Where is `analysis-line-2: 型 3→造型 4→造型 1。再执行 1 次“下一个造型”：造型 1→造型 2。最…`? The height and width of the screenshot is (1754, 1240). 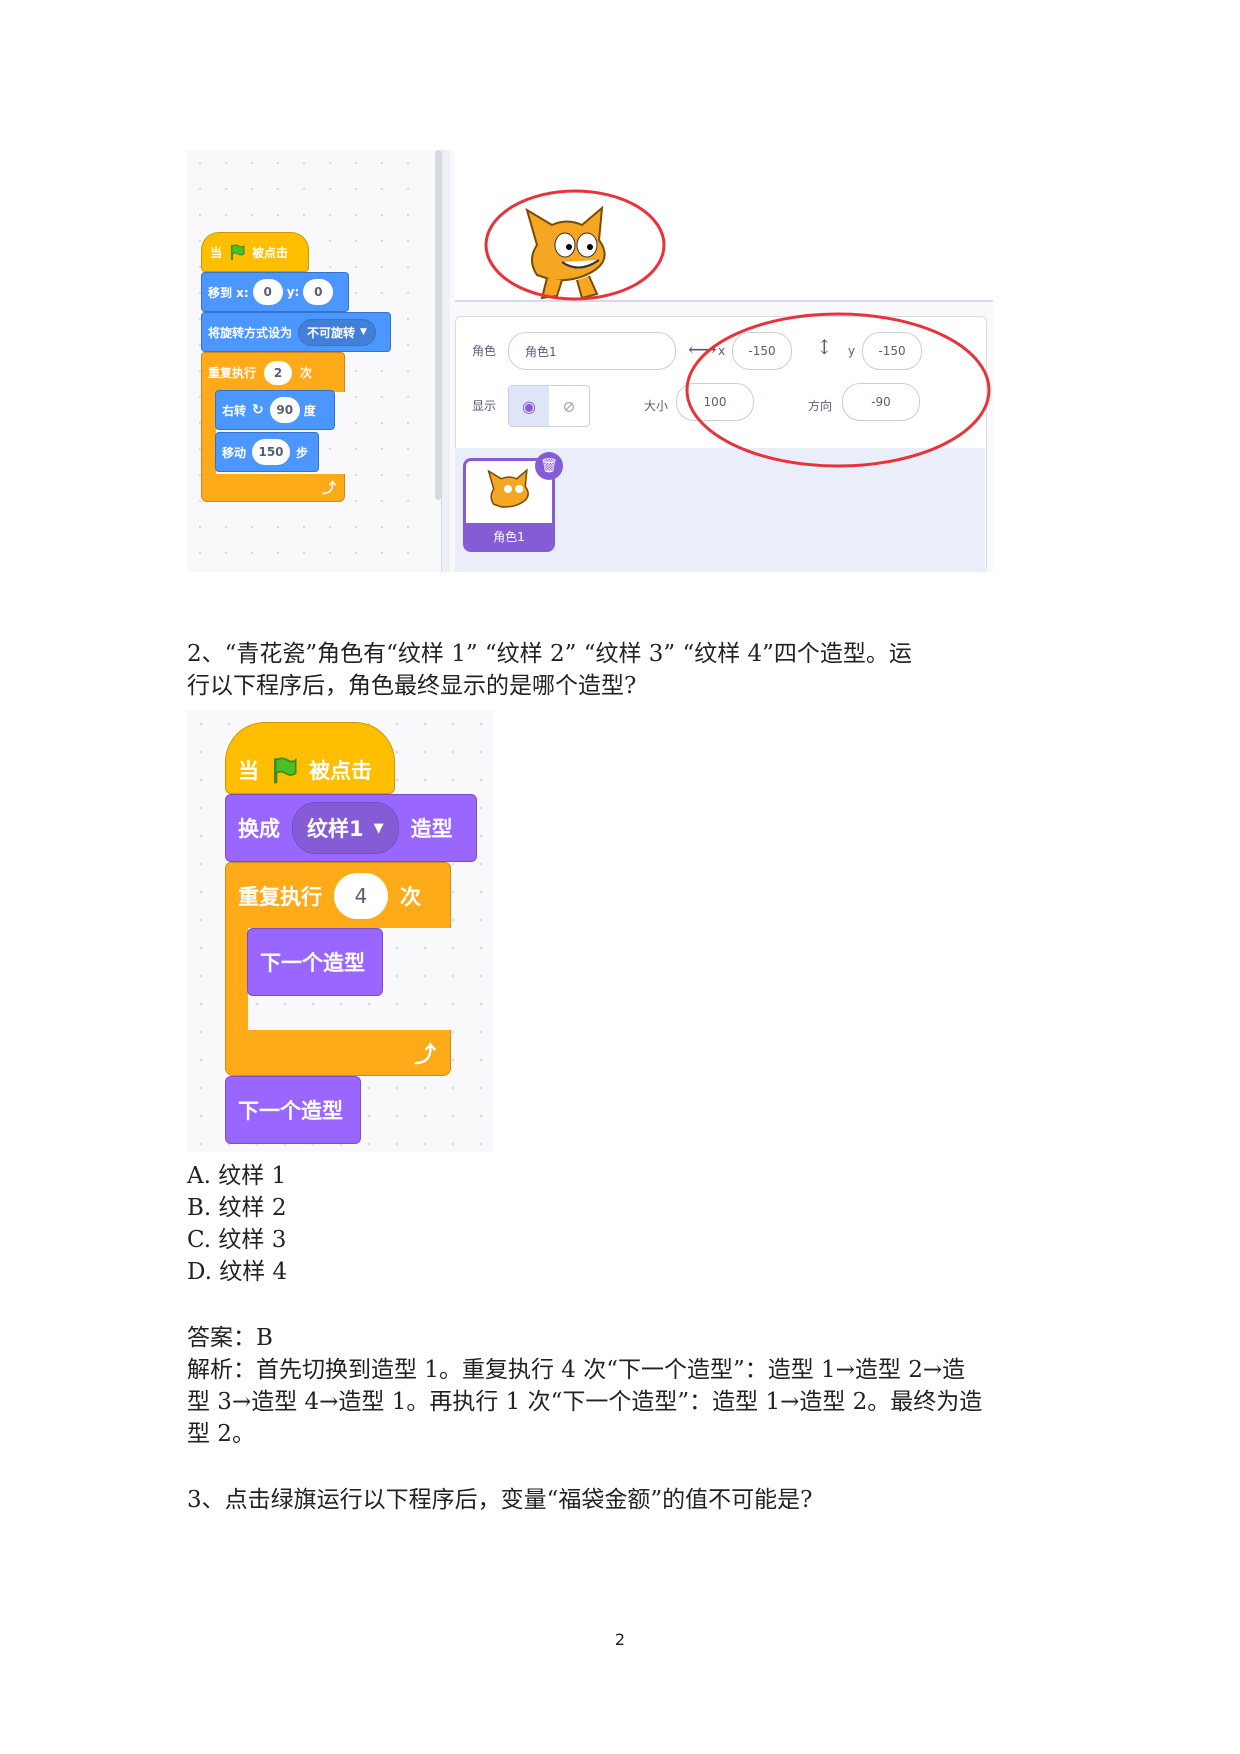
analysis-line-2: 型 3→造型 4→造型 1。再执行 1 次“下一个造型”：造型 1→造型 2。最… is located at coordinates (585, 1402).